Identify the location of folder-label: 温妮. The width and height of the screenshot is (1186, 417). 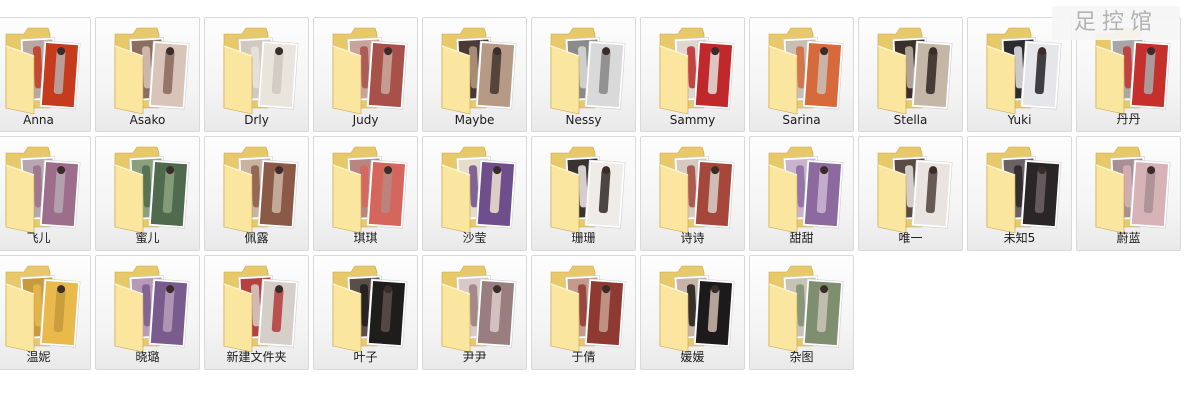
(38, 357).